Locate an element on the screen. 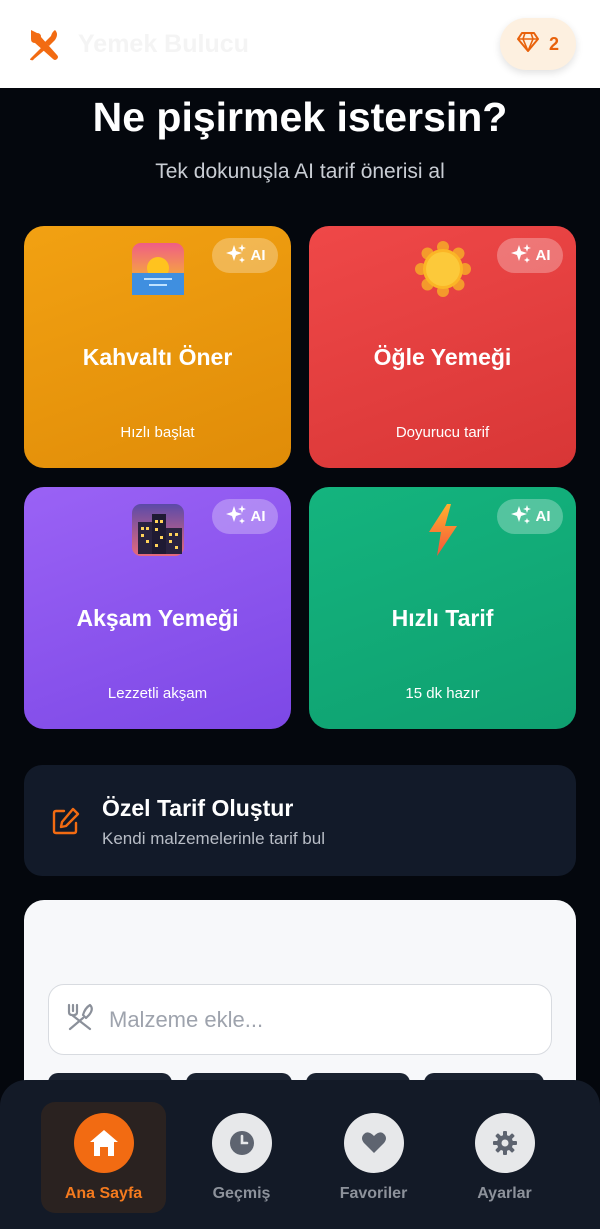 This screenshot has height=1229, width=600. nav-label: Geçmiş is located at coordinates (241, 1193).